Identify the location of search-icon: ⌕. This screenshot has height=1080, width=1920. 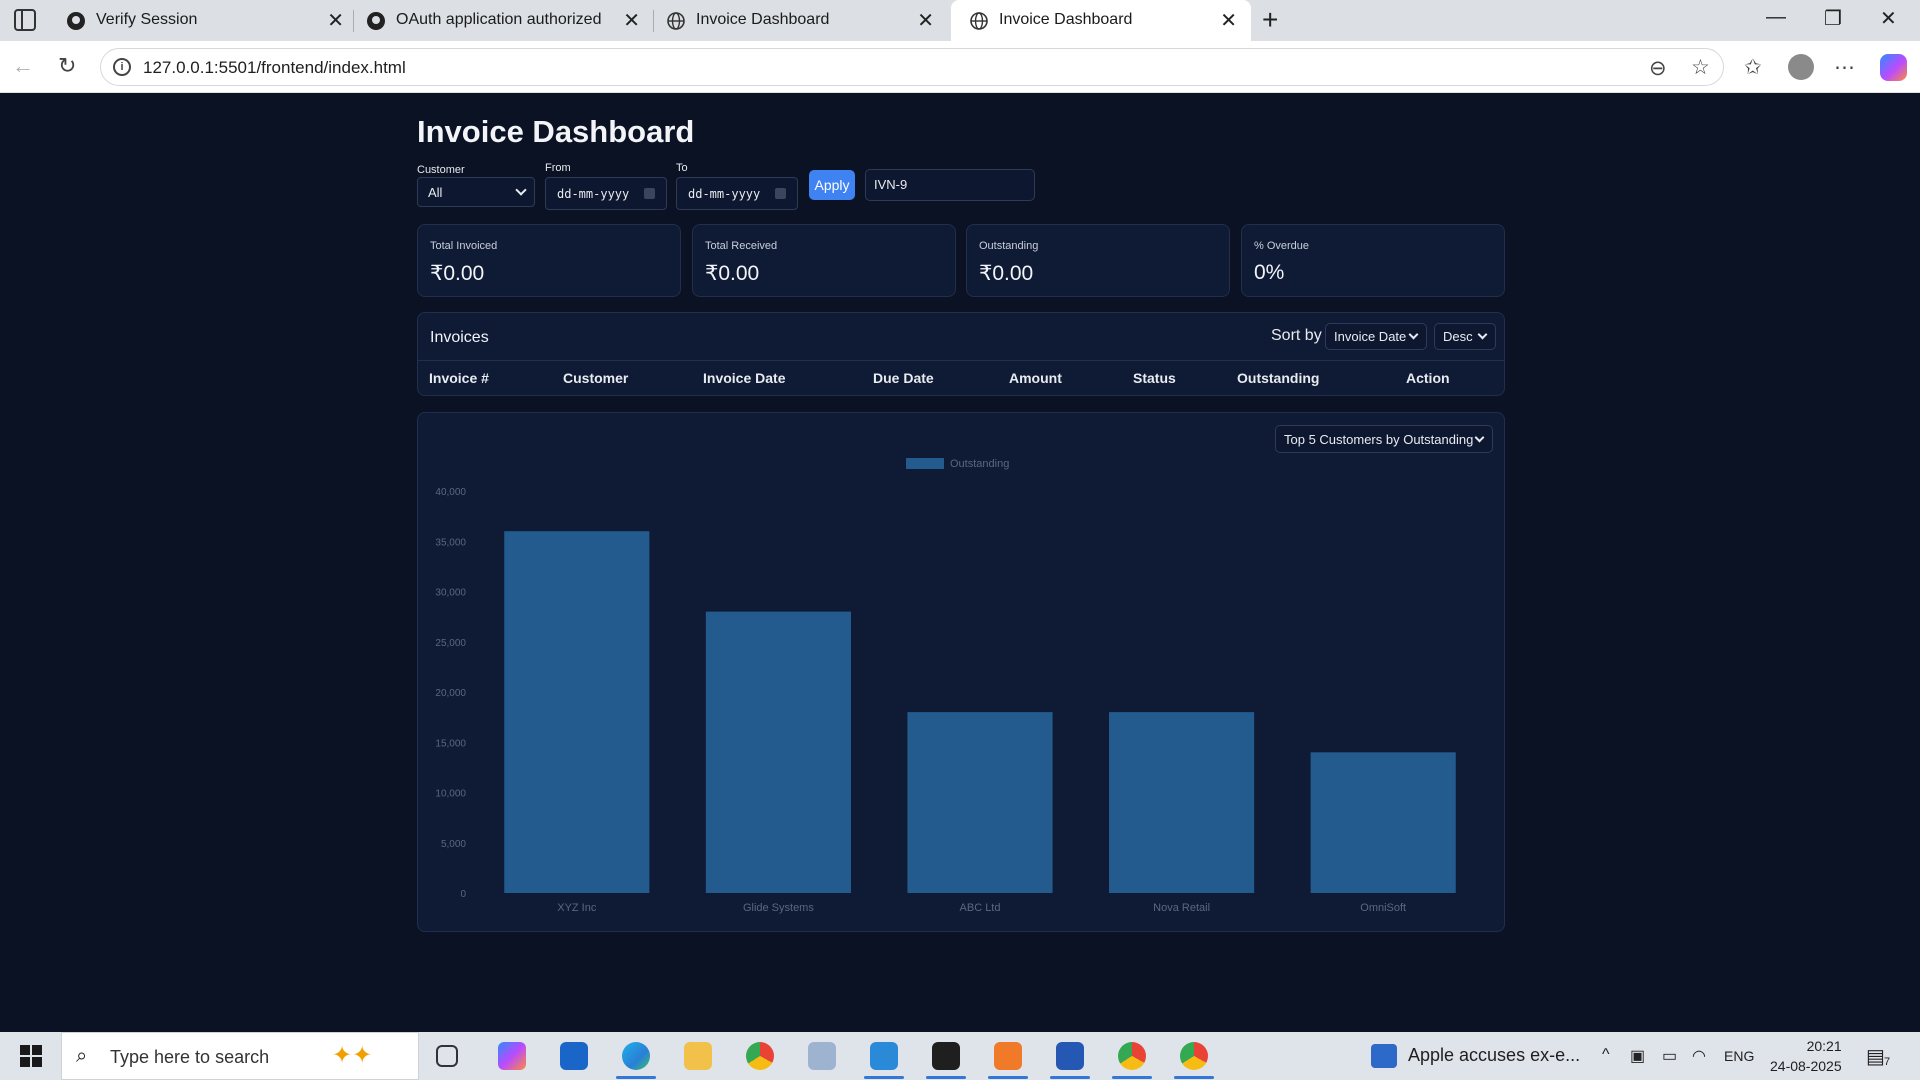
(82, 1056).